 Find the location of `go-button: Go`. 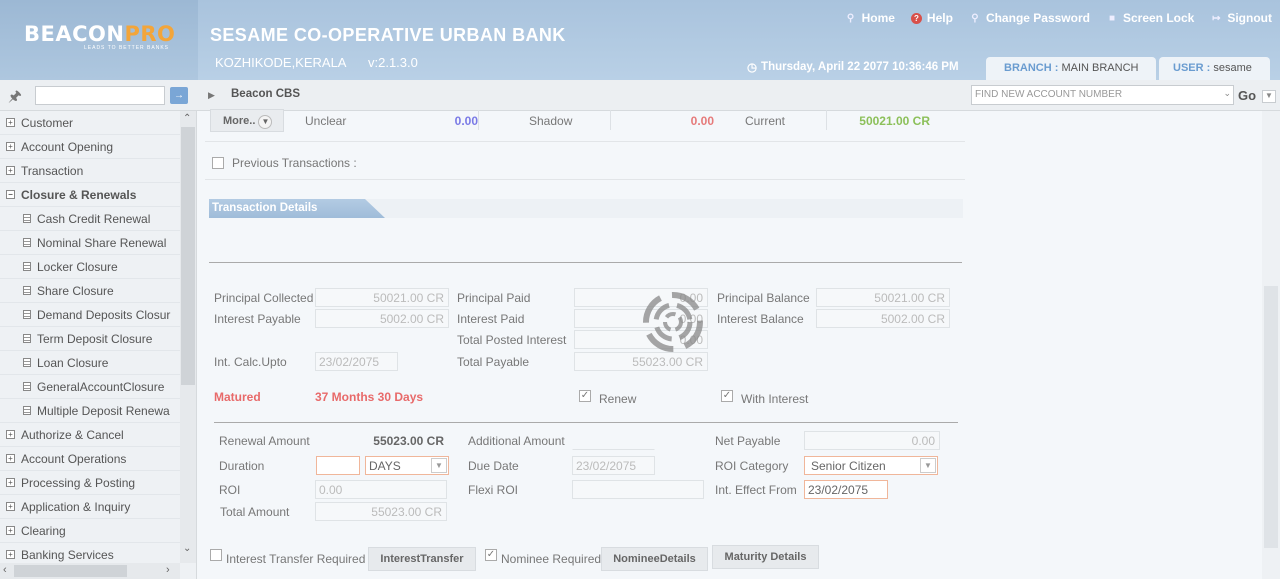

go-button: Go is located at coordinates (1247, 95).